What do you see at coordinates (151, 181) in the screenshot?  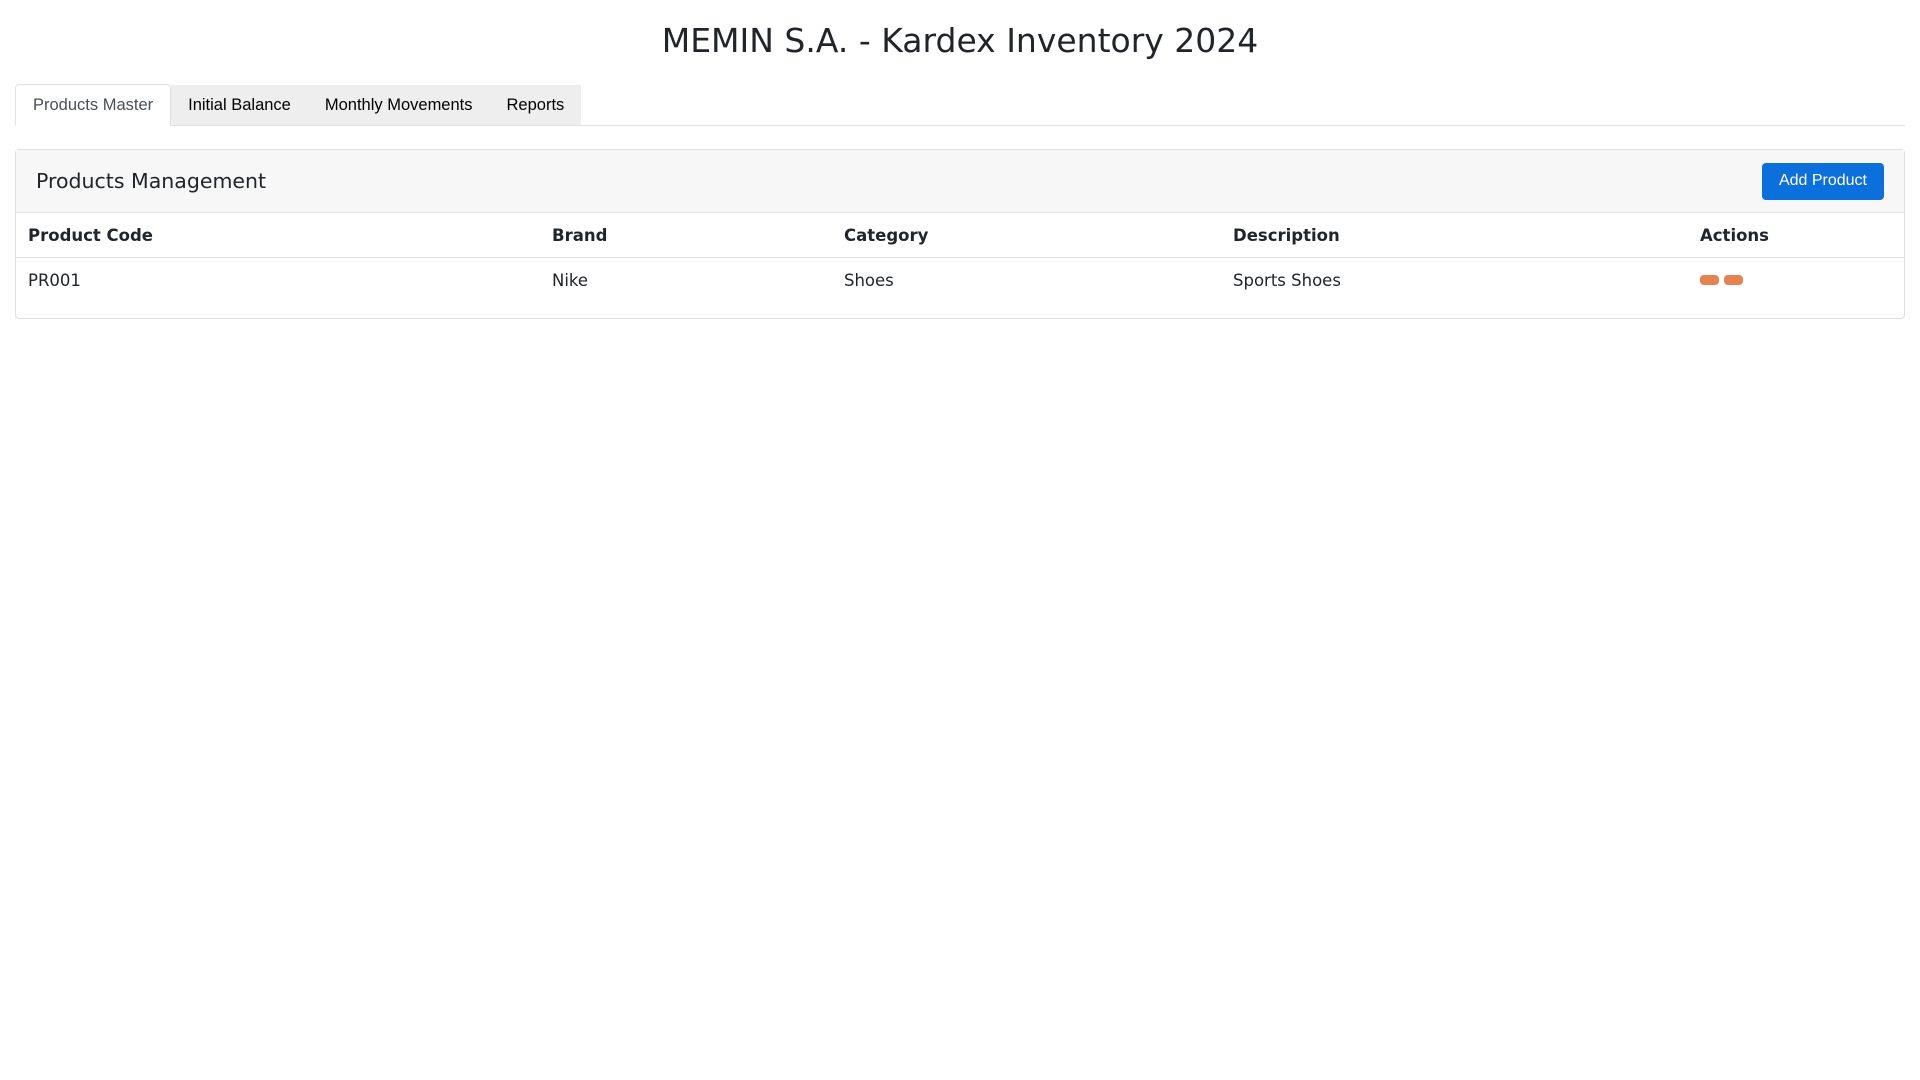 I see `card-title: Products Management` at bounding box center [151, 181].